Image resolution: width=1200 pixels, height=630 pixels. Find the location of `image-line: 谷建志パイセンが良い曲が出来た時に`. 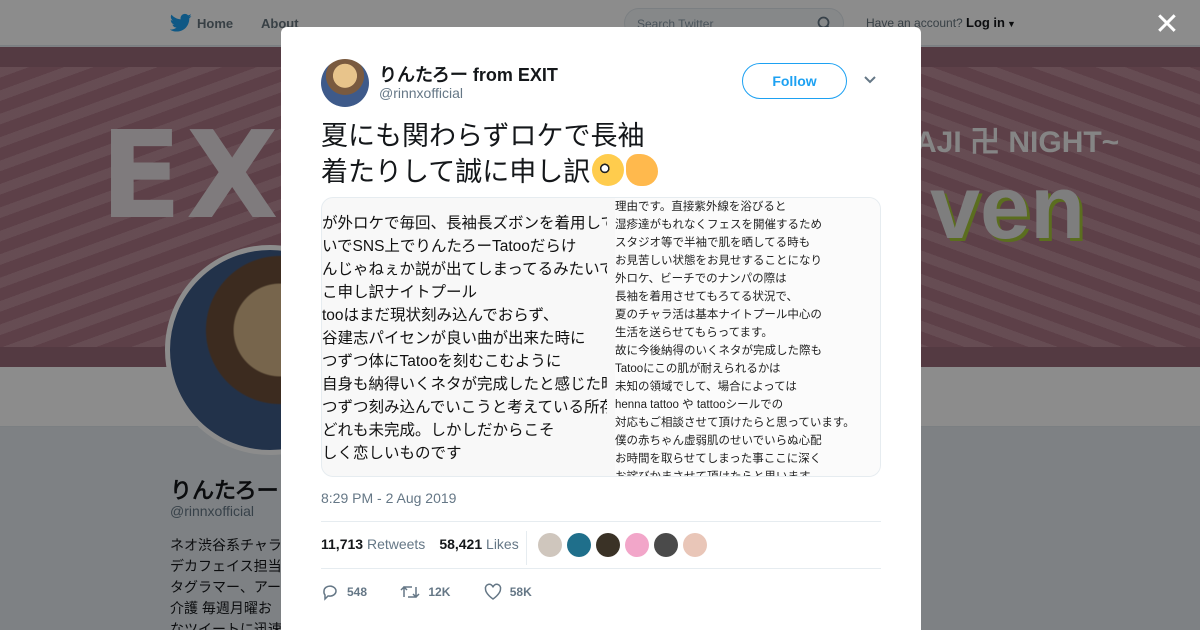

image-line: 谷建志パイセンが良い曲が出来た時に is located at coordinates (454, 338).